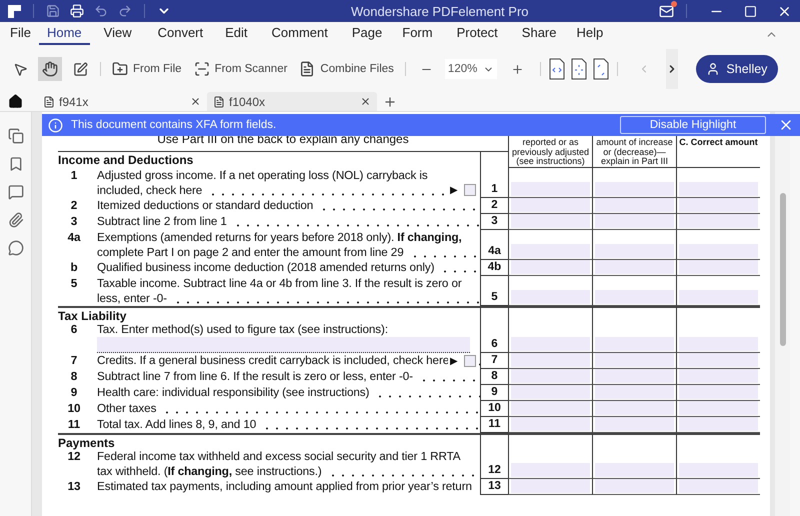 This screenshot has width=800, height=516. Describe the element at coordinates (50, 69) in the screenshot. I see `hand-icon` at that location.